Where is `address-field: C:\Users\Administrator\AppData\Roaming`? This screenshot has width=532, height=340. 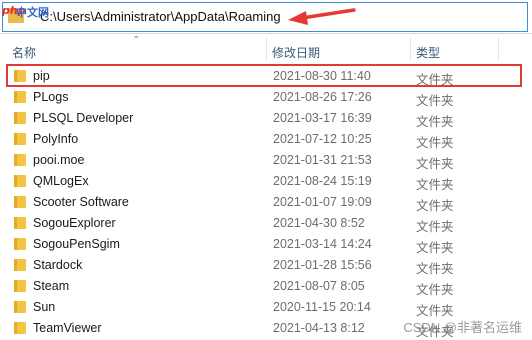
address-field: C:\Users\Administrator\AppData\Roaming is located at coordinates (265, 17).